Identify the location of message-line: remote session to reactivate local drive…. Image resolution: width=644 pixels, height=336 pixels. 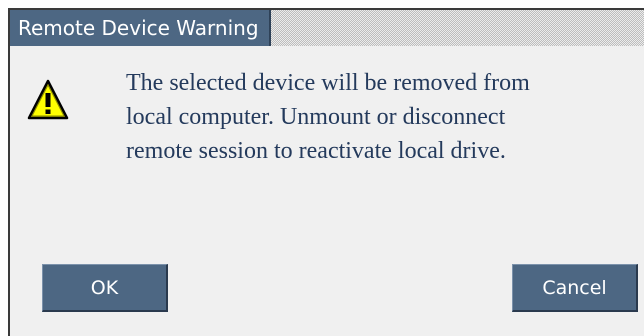
(316, 151).